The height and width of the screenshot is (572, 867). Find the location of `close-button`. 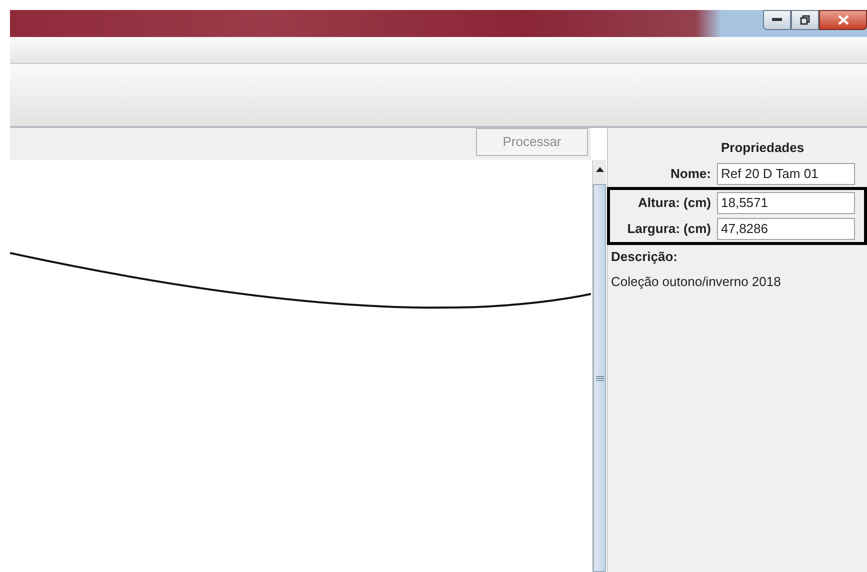

close-button is located at coordinates (843, 20).